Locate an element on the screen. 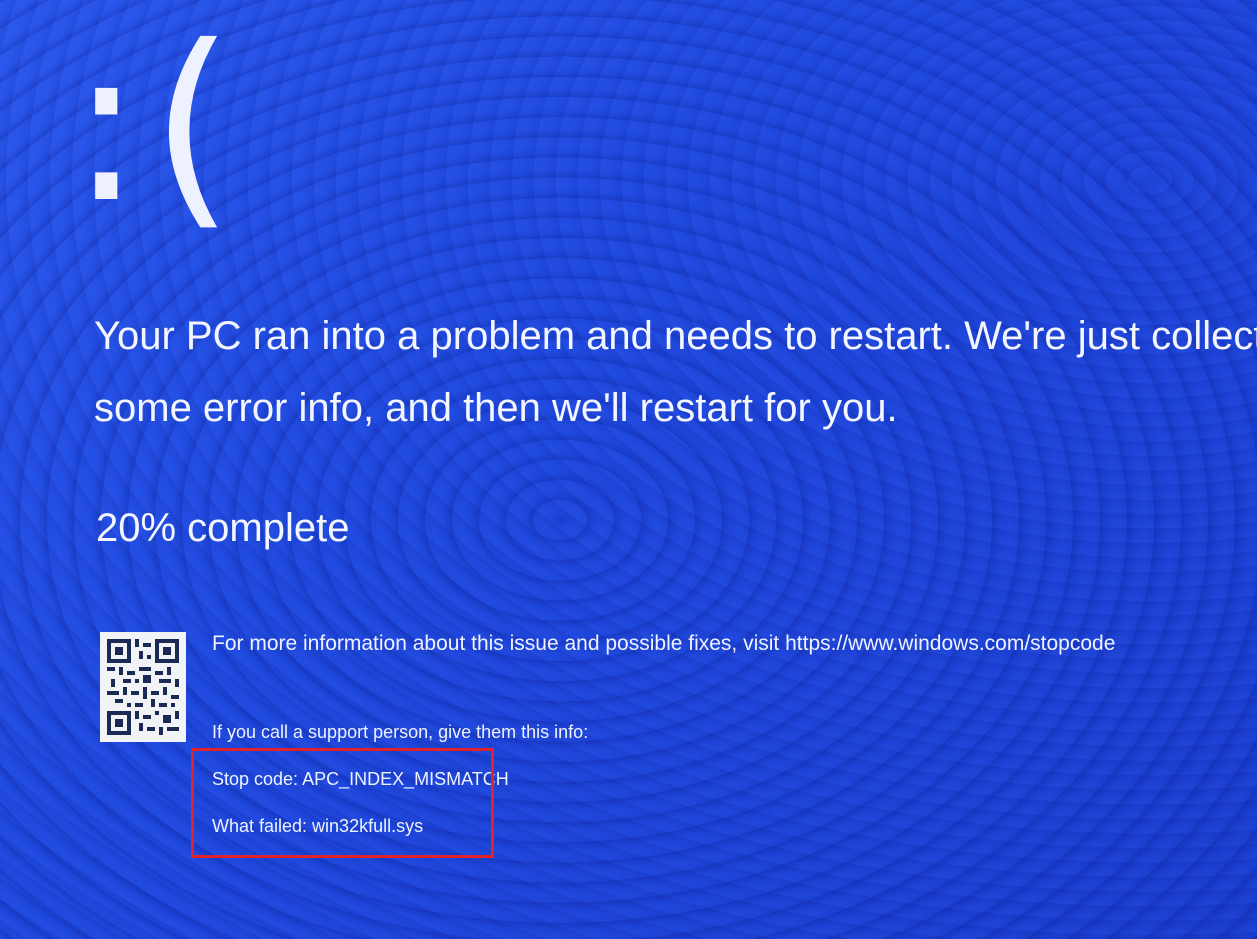 The image size is (1257, 939). qr-code-icon is located at coordinates (143, 687).